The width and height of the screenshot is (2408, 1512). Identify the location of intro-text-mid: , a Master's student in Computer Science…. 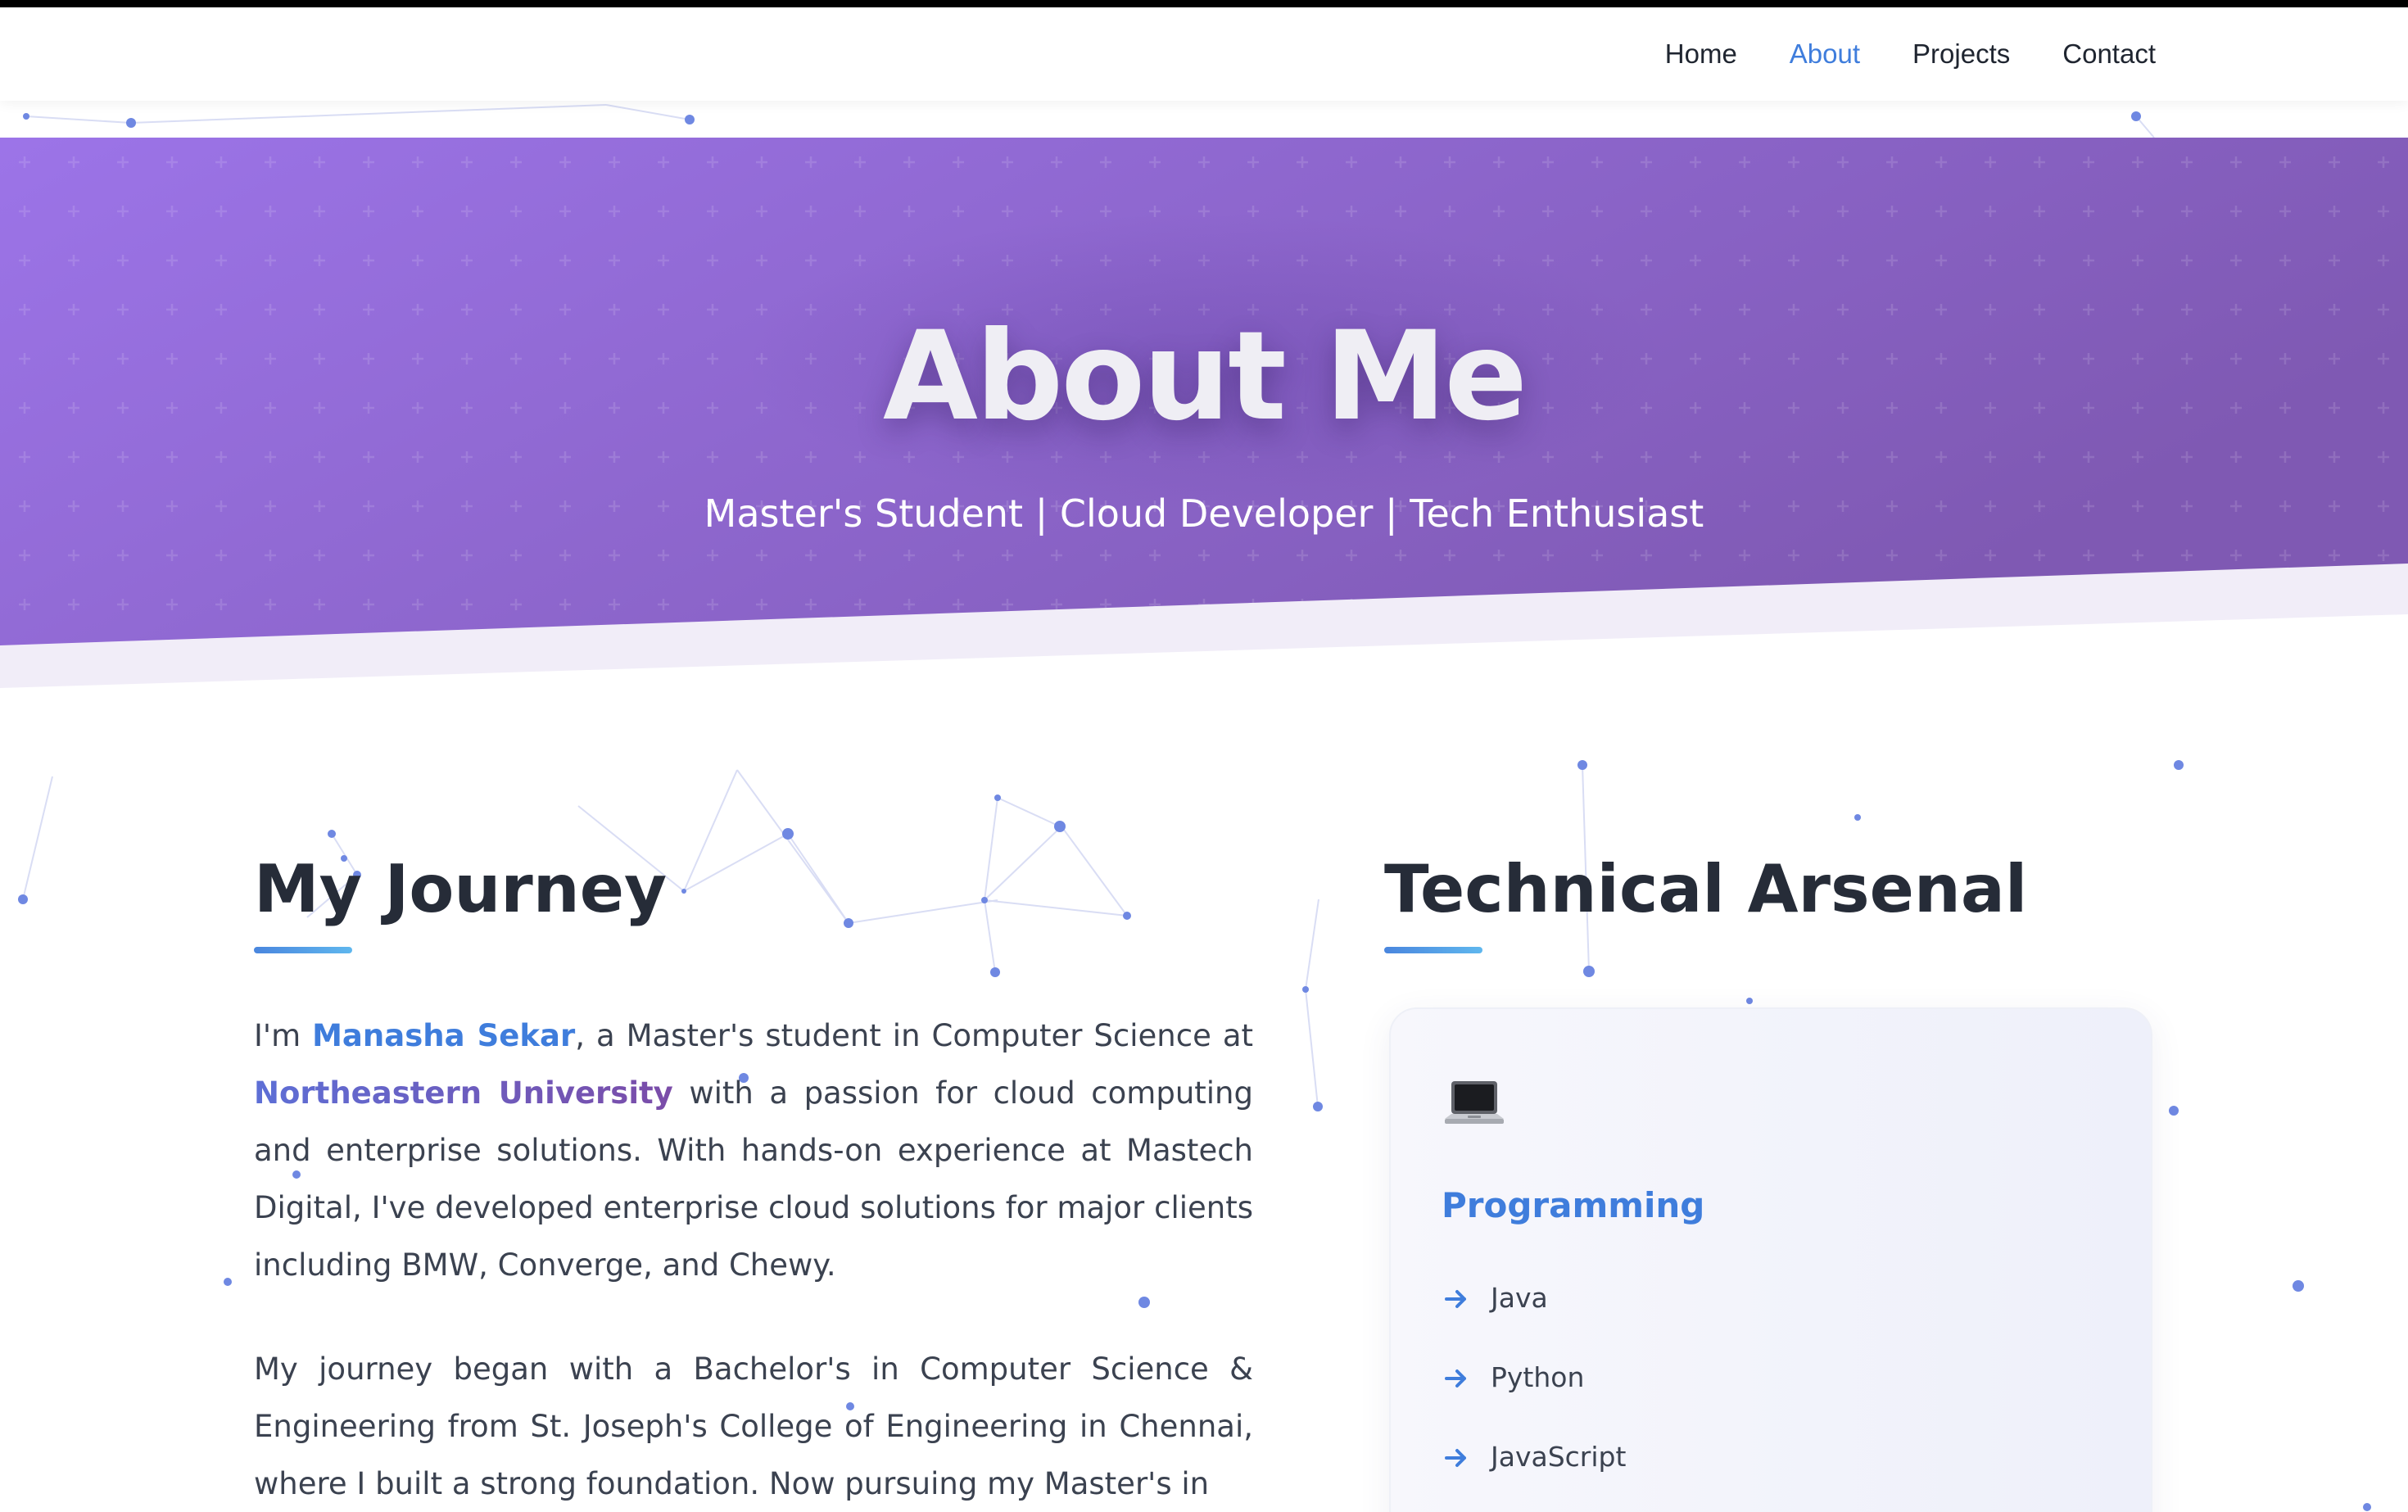
(914, 1036).